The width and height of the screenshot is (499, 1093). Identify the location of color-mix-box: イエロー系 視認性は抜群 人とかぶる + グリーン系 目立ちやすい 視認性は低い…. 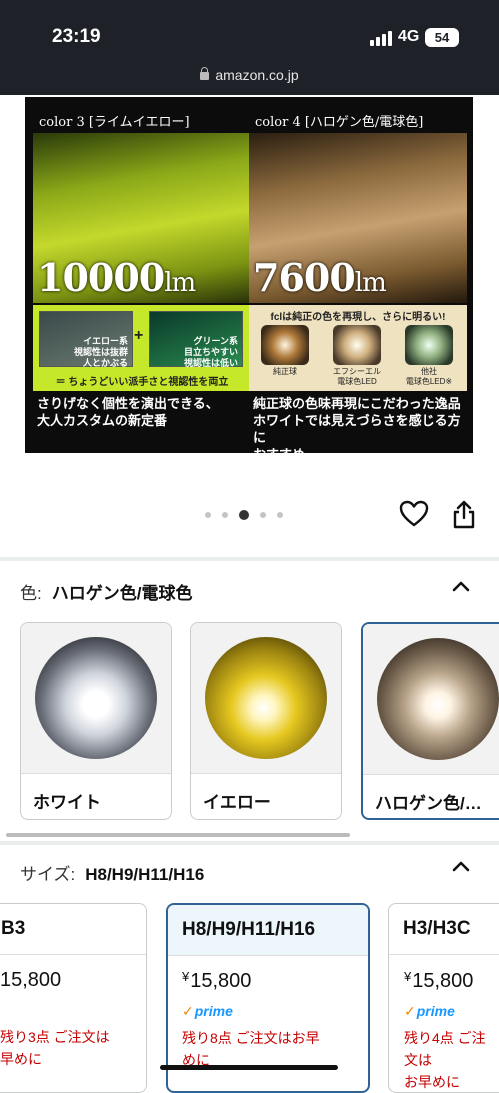
(142, 348).